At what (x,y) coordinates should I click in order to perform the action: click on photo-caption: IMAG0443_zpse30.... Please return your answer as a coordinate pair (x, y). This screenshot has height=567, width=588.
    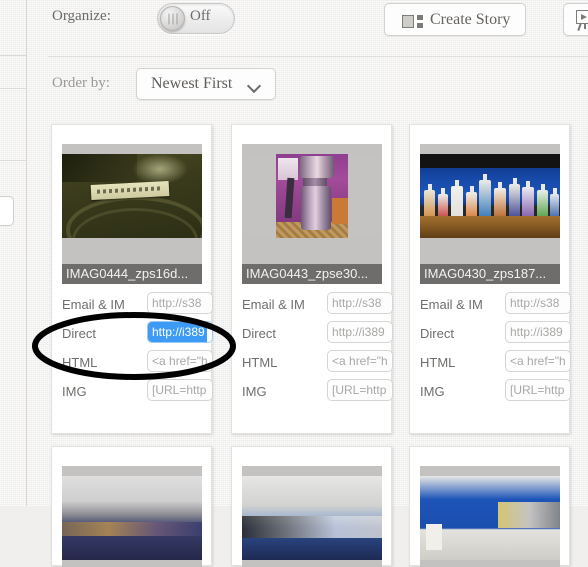
    Looking at the image, I should click on (312, 274).